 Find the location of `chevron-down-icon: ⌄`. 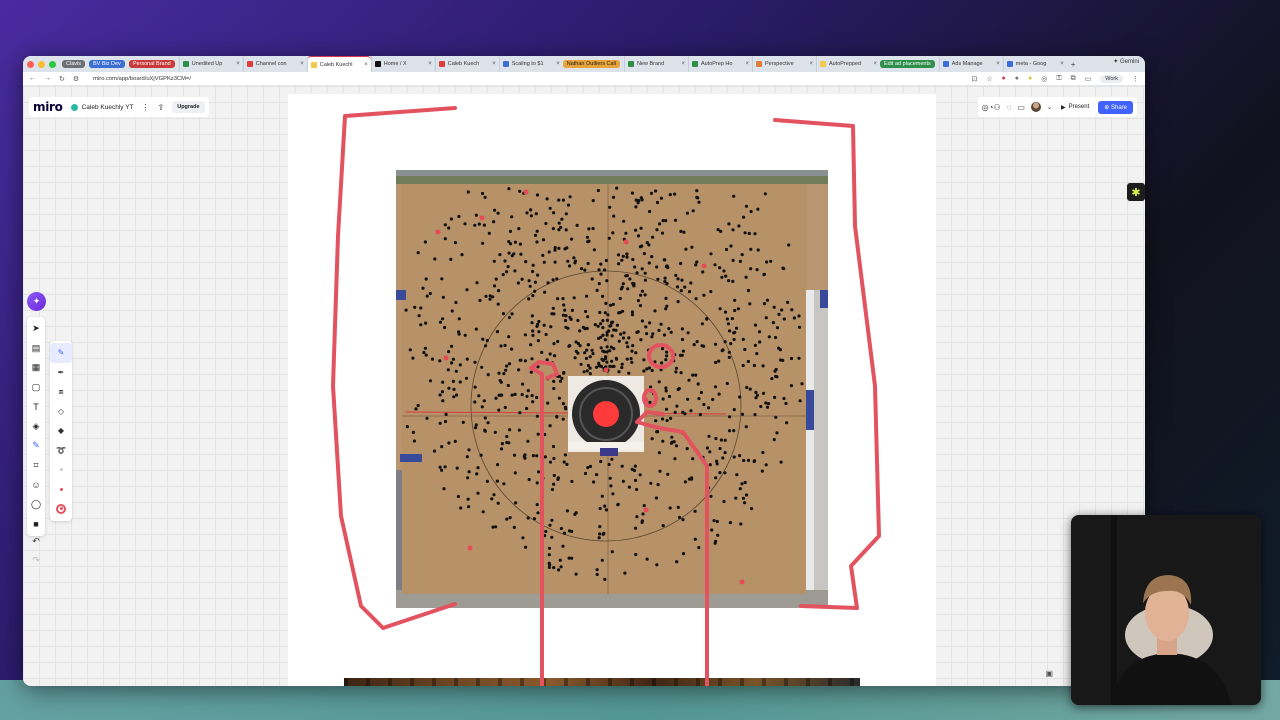

chevron-down-icon: ⌄ is located at coordinates (1049, 107).